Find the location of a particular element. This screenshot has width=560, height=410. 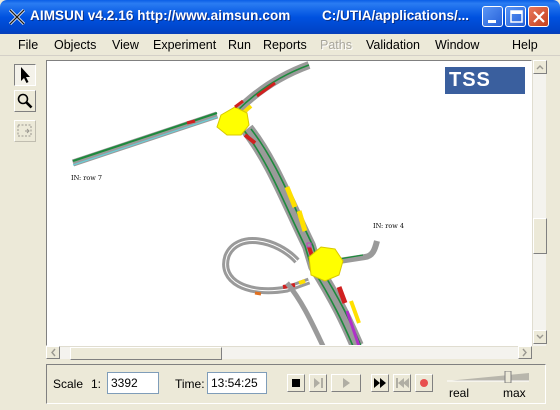

menu-view: View is located at coordinates (125, 45).